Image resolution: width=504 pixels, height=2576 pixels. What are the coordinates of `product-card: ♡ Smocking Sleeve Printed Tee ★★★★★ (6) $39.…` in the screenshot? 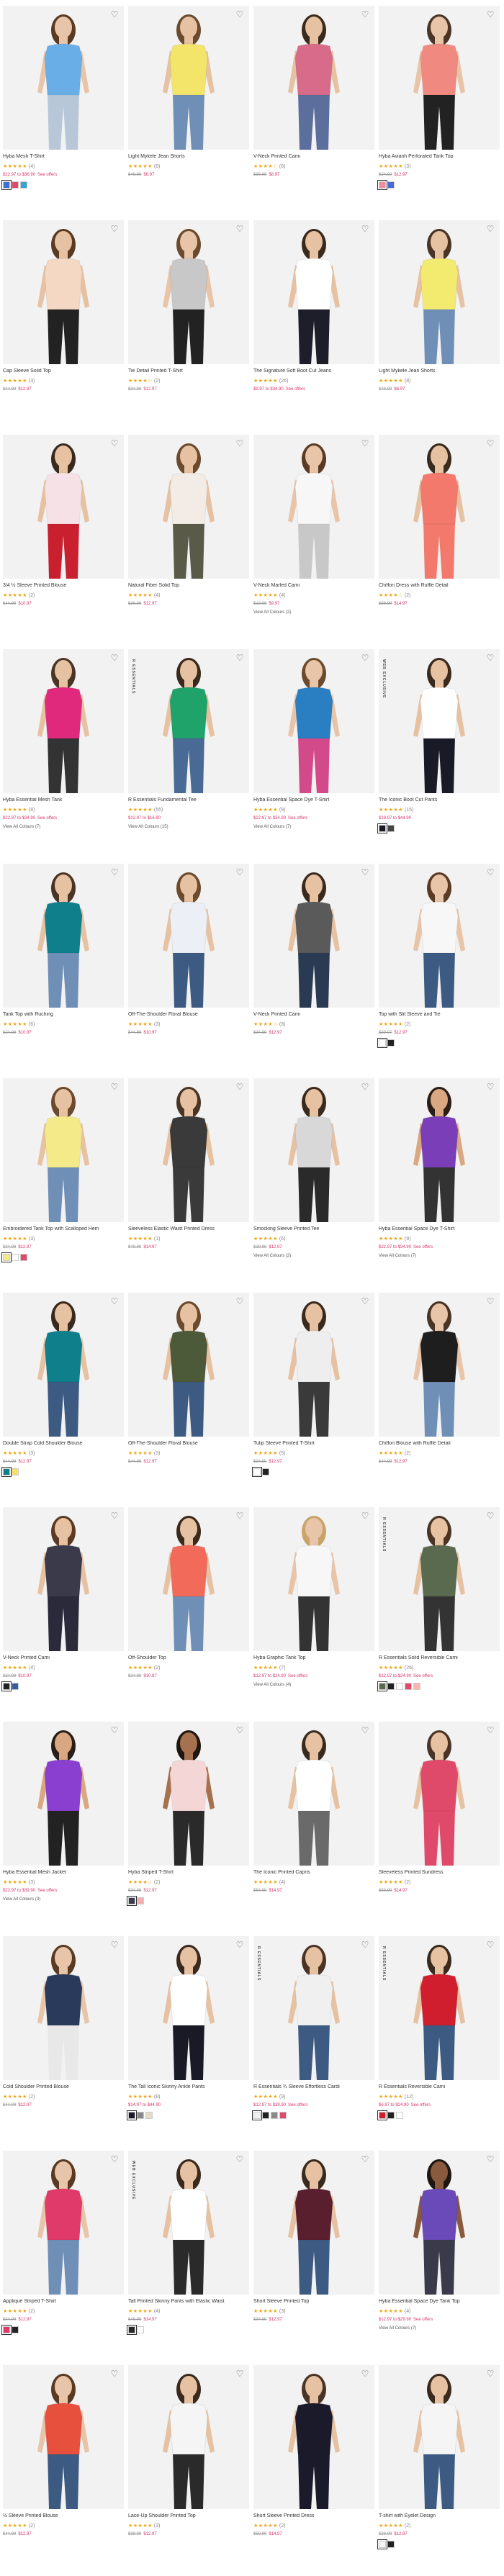 It's located at (313, 1180).